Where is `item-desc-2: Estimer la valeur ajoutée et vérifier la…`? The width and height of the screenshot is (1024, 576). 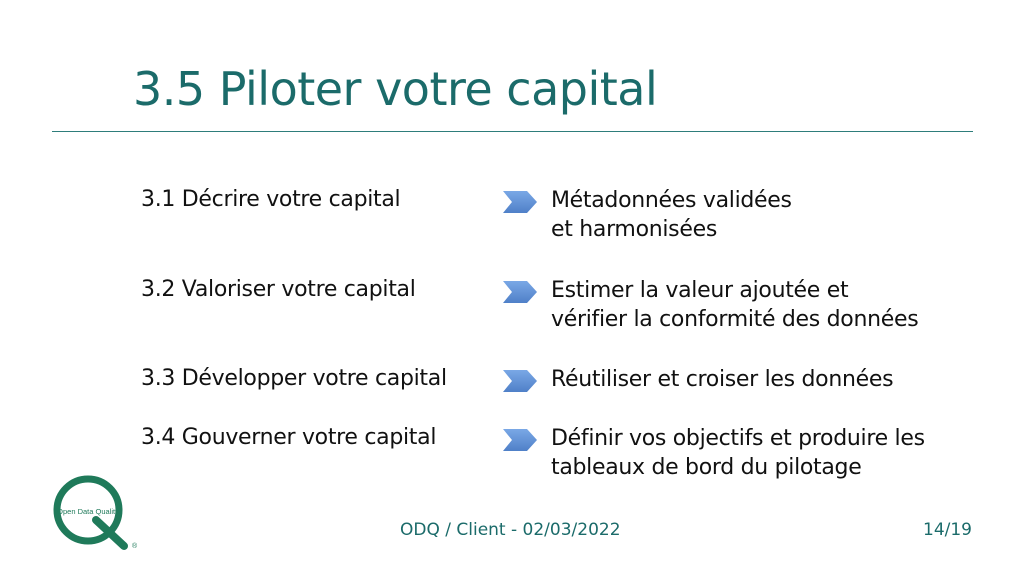
item-desc-2: Estimer la valeur ajoutée et vérifier la… is located at coordinates (735, 305).